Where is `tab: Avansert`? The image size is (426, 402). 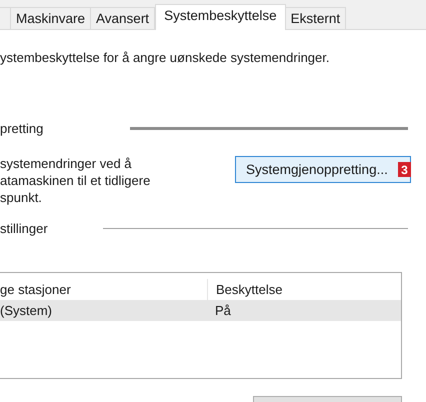 tab: Avansert is located at coordinates (123, 18).